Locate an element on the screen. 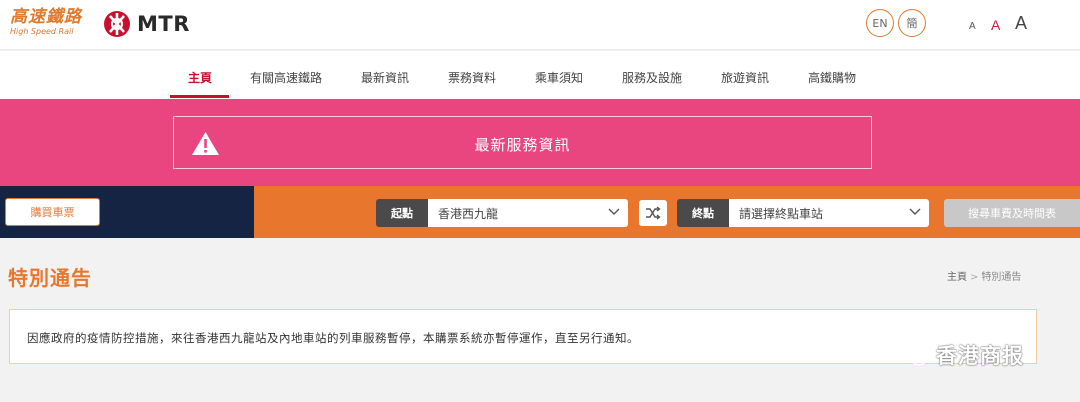 The image size is (1080, 402). wechat-icon is located at coordinates (914, 355).